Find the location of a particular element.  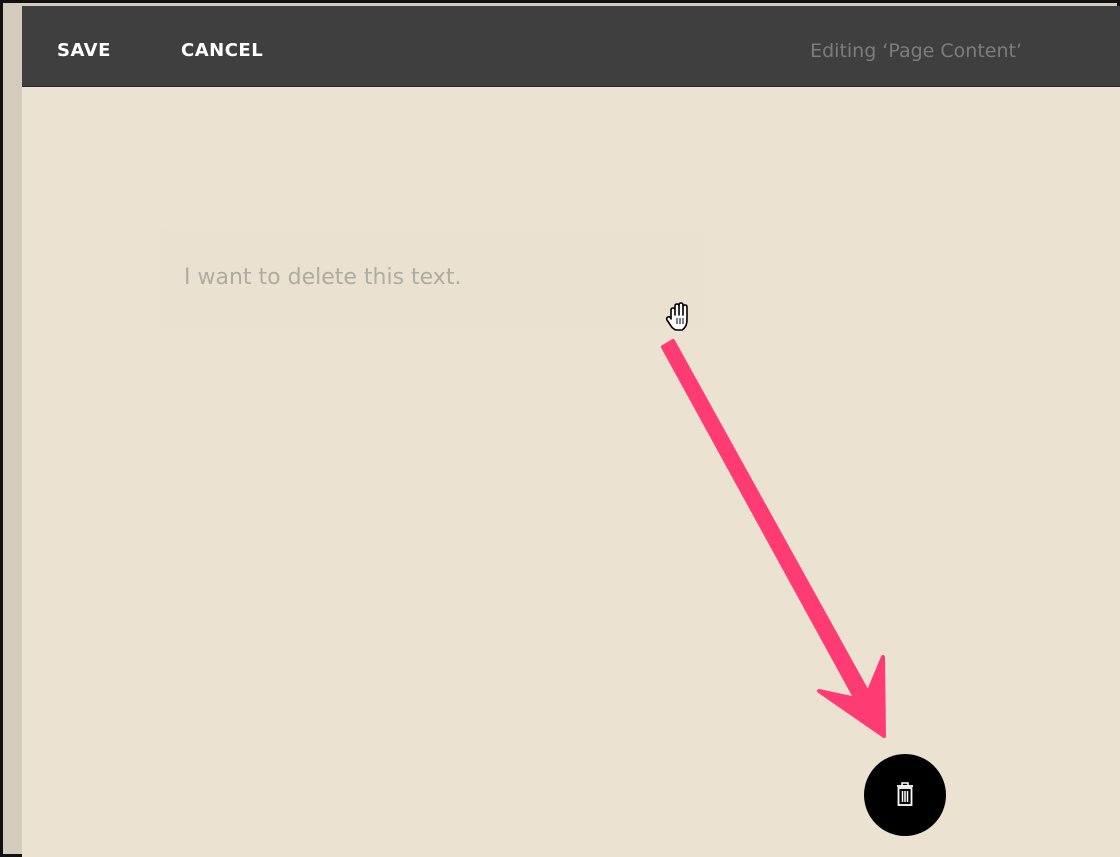

editing-status: Editing ‘Page Content’ is located at coordinates (916, 51).